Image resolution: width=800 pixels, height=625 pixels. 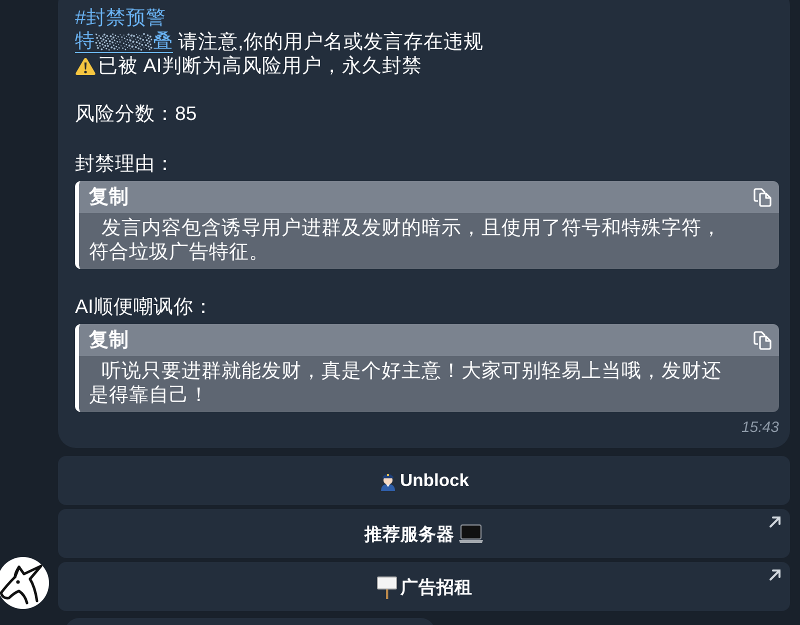 What do you see at coordinates (406, 383) in the screenshot?
I see `code-block-text: 听说只要进群就能发财，真是个好主意！大家可别轻易上当哦，发财还是得靠自己！` at bounding box center [406, 383].